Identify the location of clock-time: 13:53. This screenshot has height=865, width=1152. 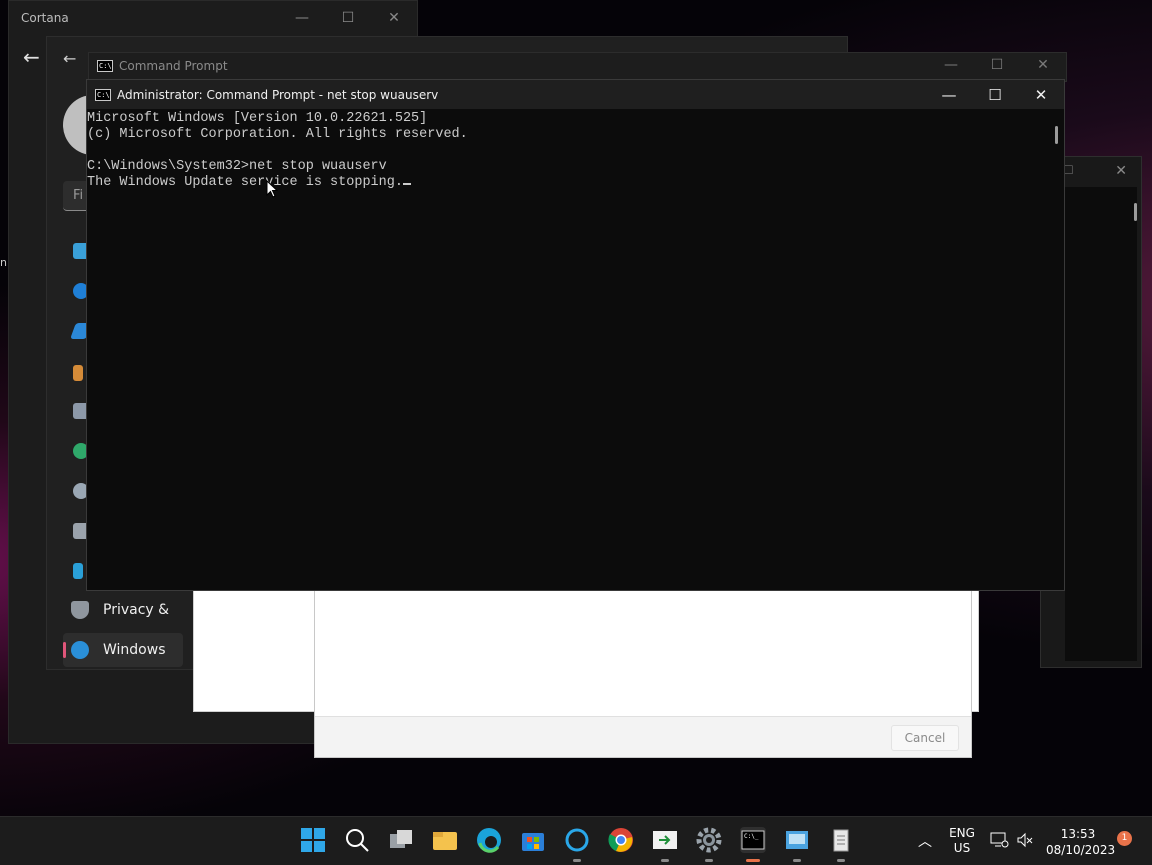
(1078, 834).